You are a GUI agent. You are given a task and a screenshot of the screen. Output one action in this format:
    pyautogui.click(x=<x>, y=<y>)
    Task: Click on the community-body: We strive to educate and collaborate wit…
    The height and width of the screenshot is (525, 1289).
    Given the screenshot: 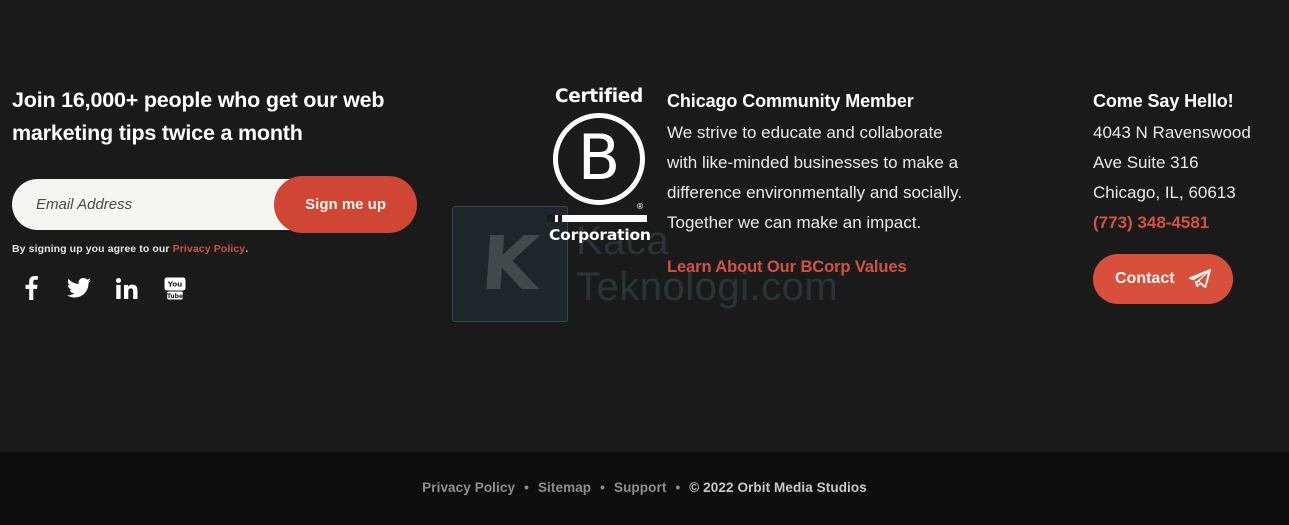 What is the action you would take?
    pyautogui.click(x=815, y=177)
    